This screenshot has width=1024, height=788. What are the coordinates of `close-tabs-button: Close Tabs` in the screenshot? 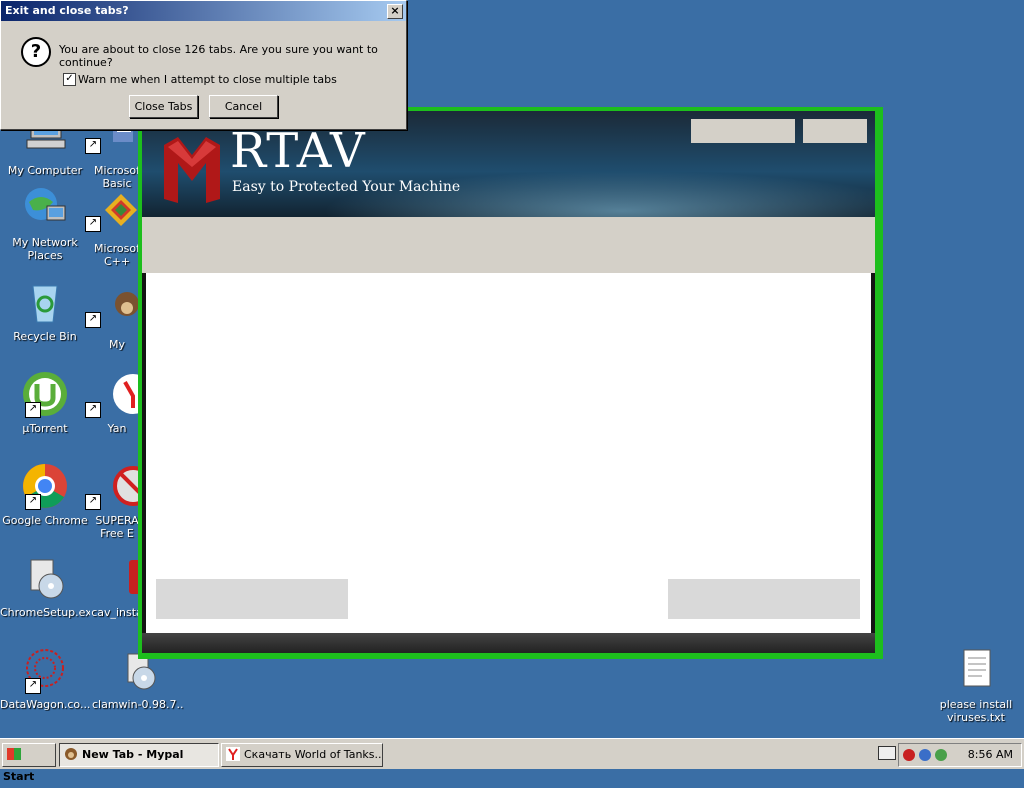 It's located at (163, 106).